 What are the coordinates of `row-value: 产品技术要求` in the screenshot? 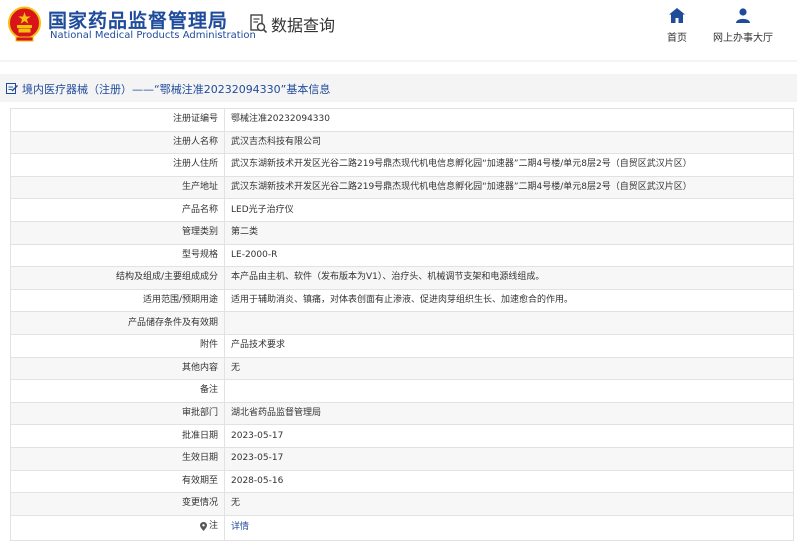 It's located at (509, 345).